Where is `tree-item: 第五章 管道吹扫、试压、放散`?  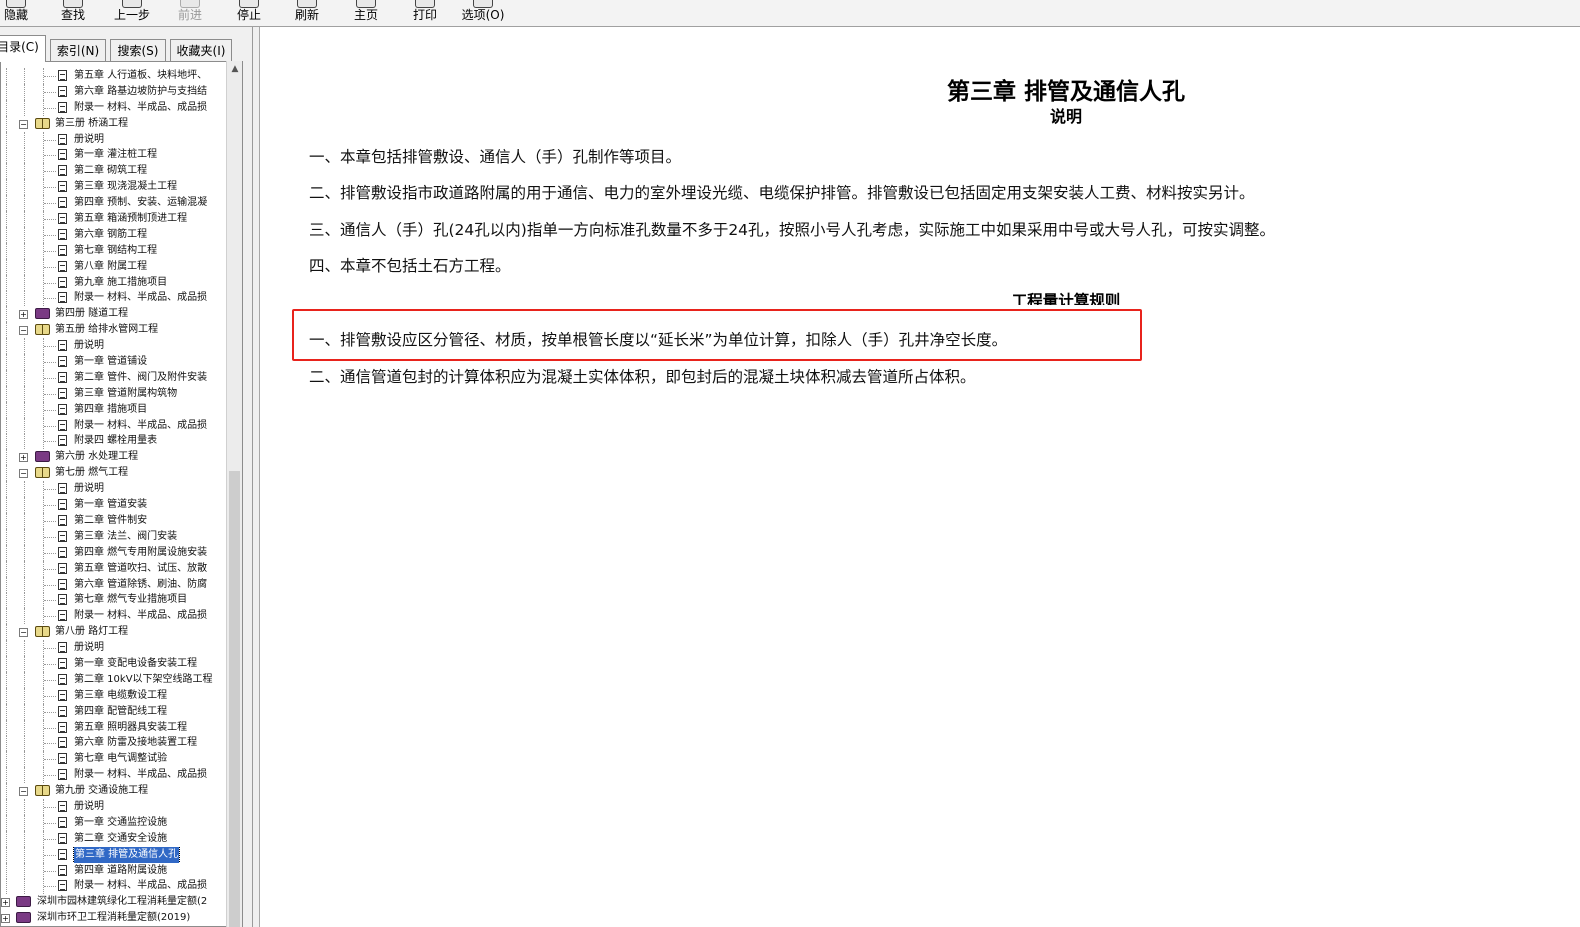 tree-item: 第五章 管道吹扫、试压、放散 is located at coordinates (114, 568).